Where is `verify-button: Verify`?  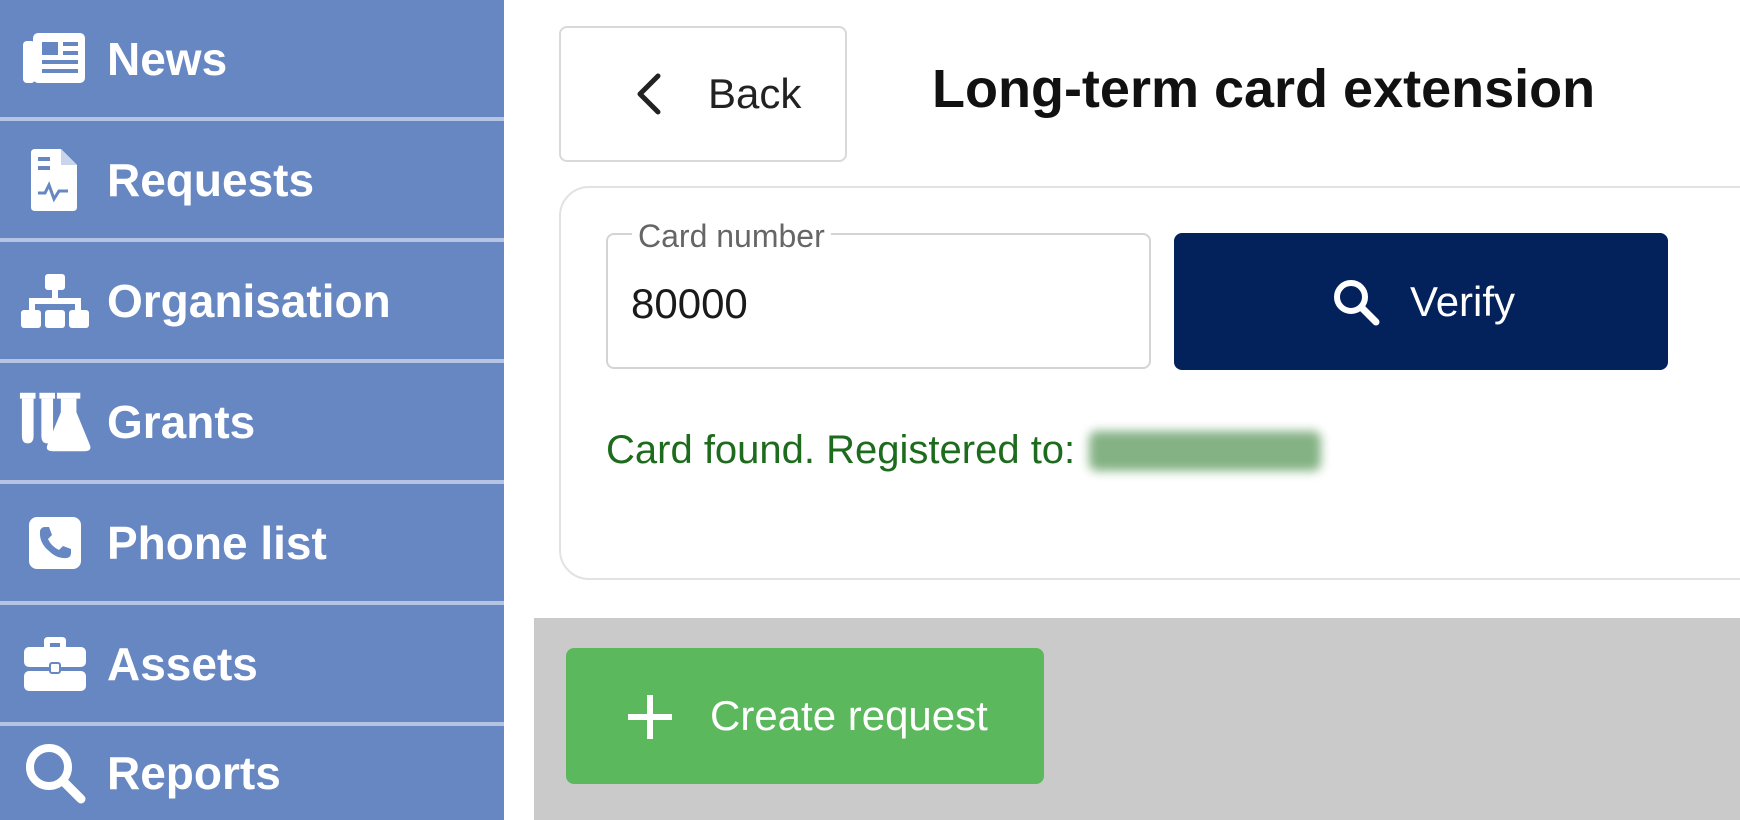 verify-button: Verify is located at coordinates (1421, 301).